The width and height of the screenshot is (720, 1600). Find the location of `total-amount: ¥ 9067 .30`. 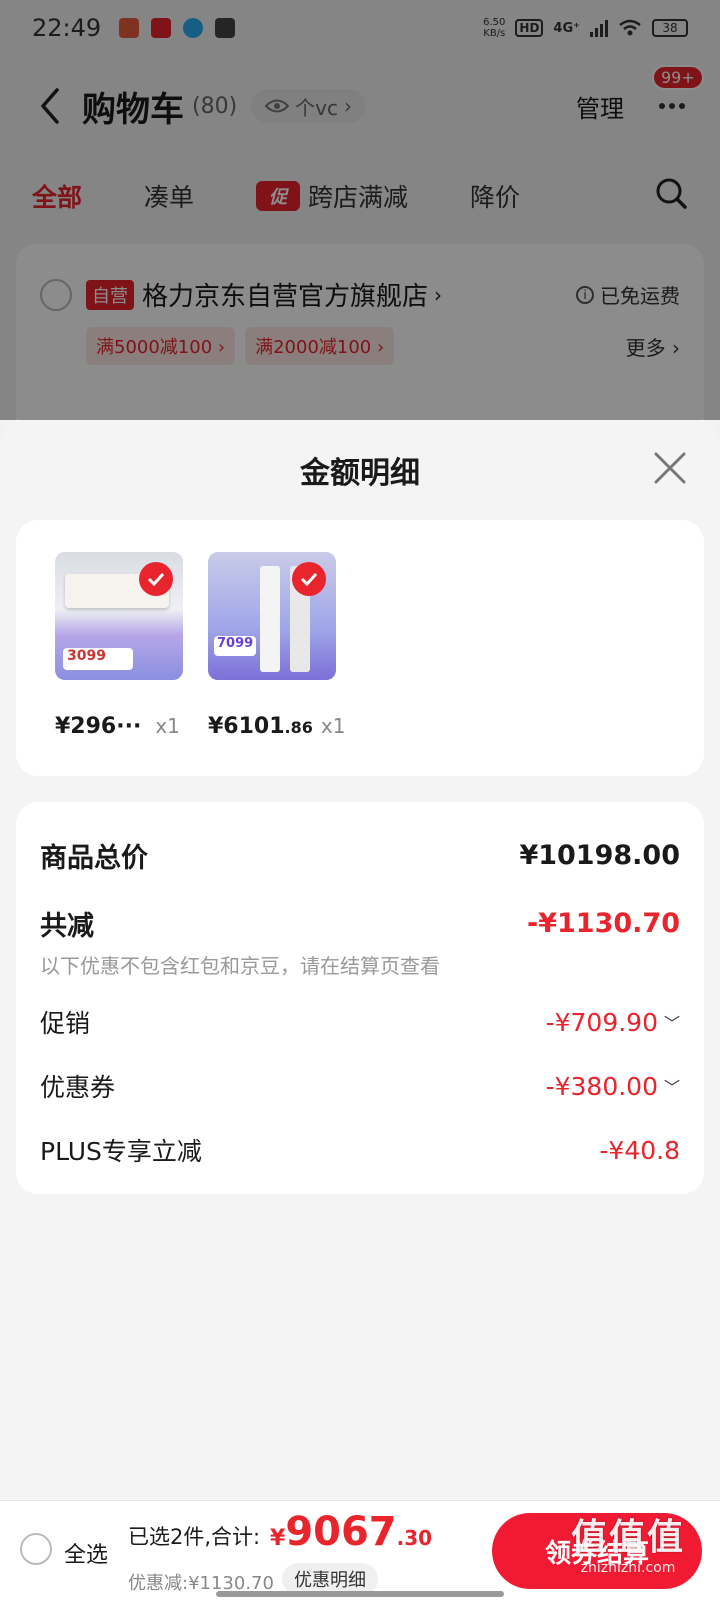

total-amount: ¥ 9067 .30 is located at coordinates (351, 1532).